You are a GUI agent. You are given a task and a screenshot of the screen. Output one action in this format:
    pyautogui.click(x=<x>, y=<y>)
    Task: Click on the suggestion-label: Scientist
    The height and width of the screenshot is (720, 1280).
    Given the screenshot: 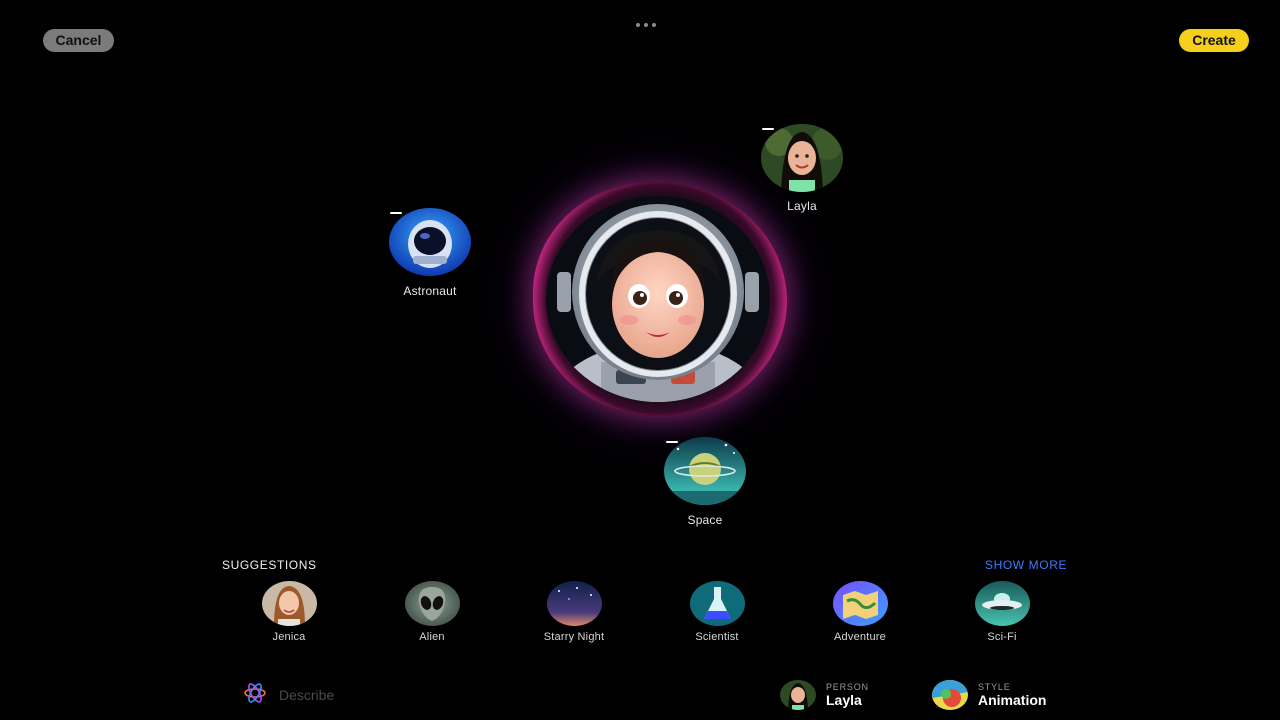 What is the action you would take?
    pyautogui.click(x=717, y=637)
    